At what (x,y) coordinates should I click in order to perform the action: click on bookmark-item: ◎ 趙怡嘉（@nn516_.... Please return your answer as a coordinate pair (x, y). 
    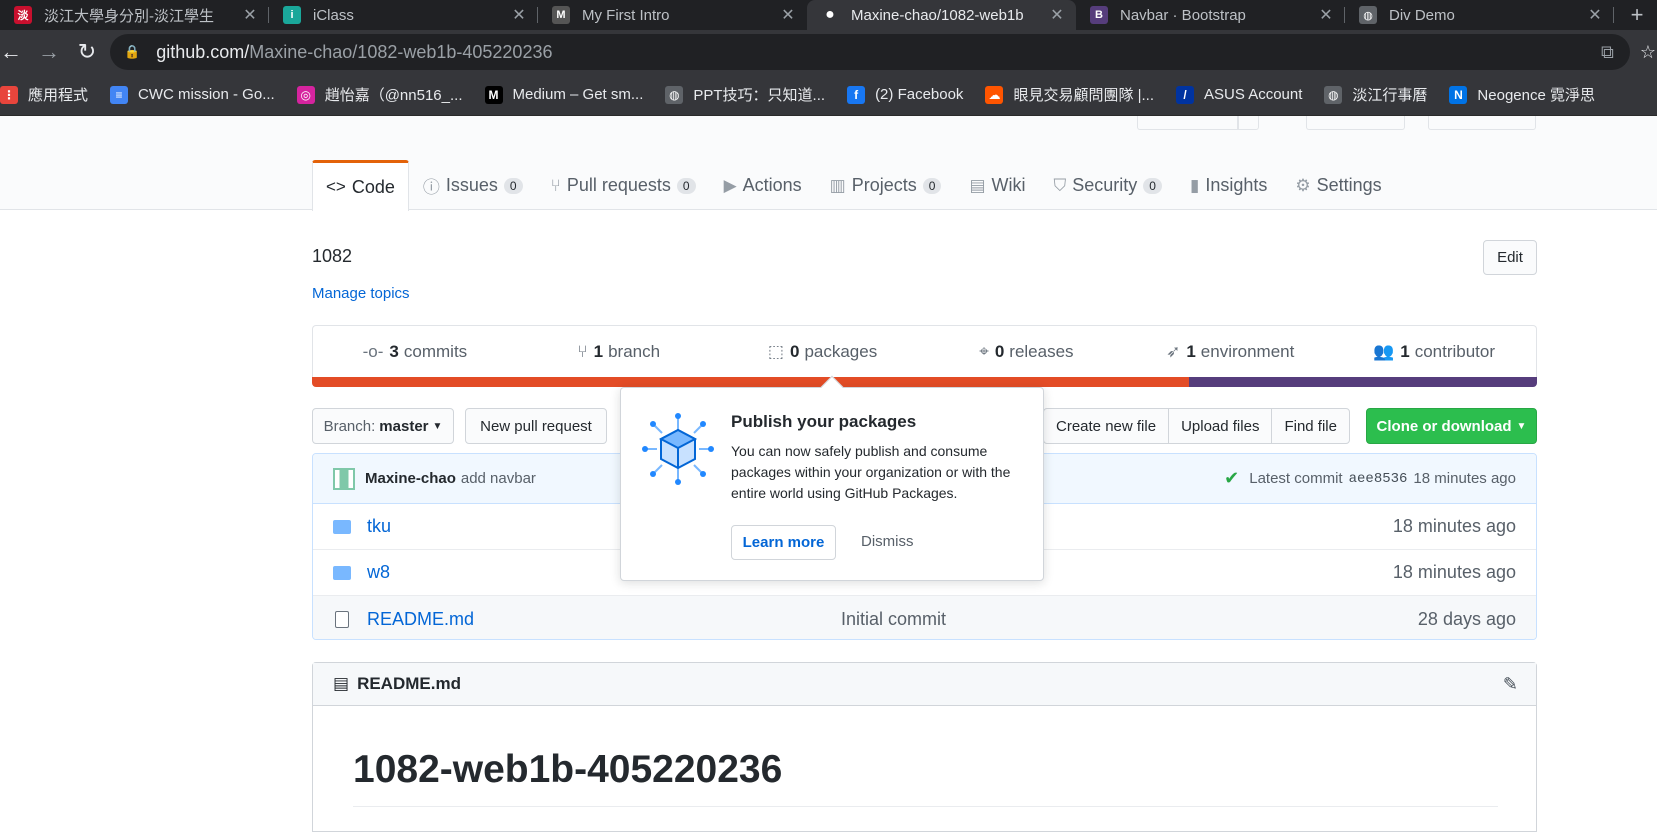
    Looking at the image, I should click on (379, 94).